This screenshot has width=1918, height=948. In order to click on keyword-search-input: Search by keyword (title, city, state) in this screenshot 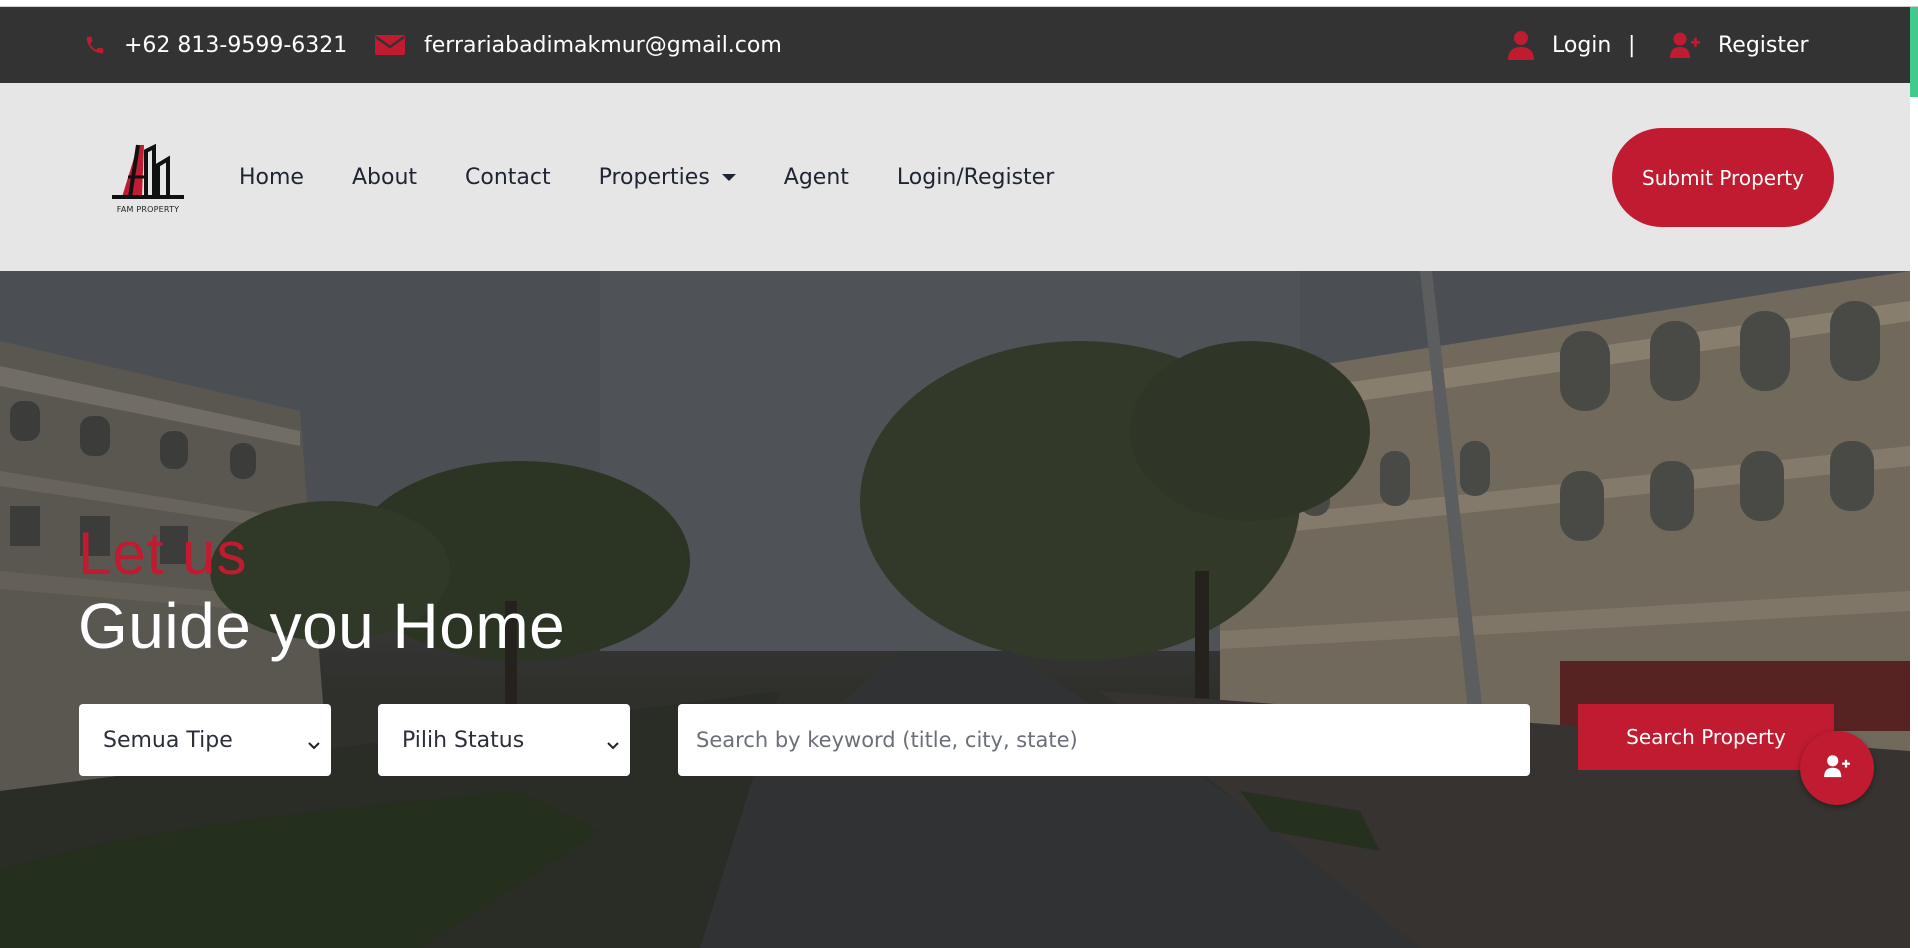, I will do `click(1104, 740)`.